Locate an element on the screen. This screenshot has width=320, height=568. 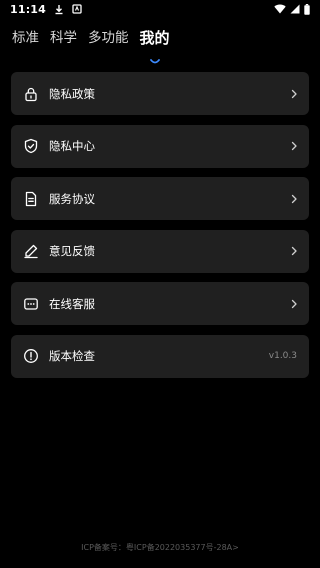
tab-standard: 标准 is located at coordinates (25, 38).